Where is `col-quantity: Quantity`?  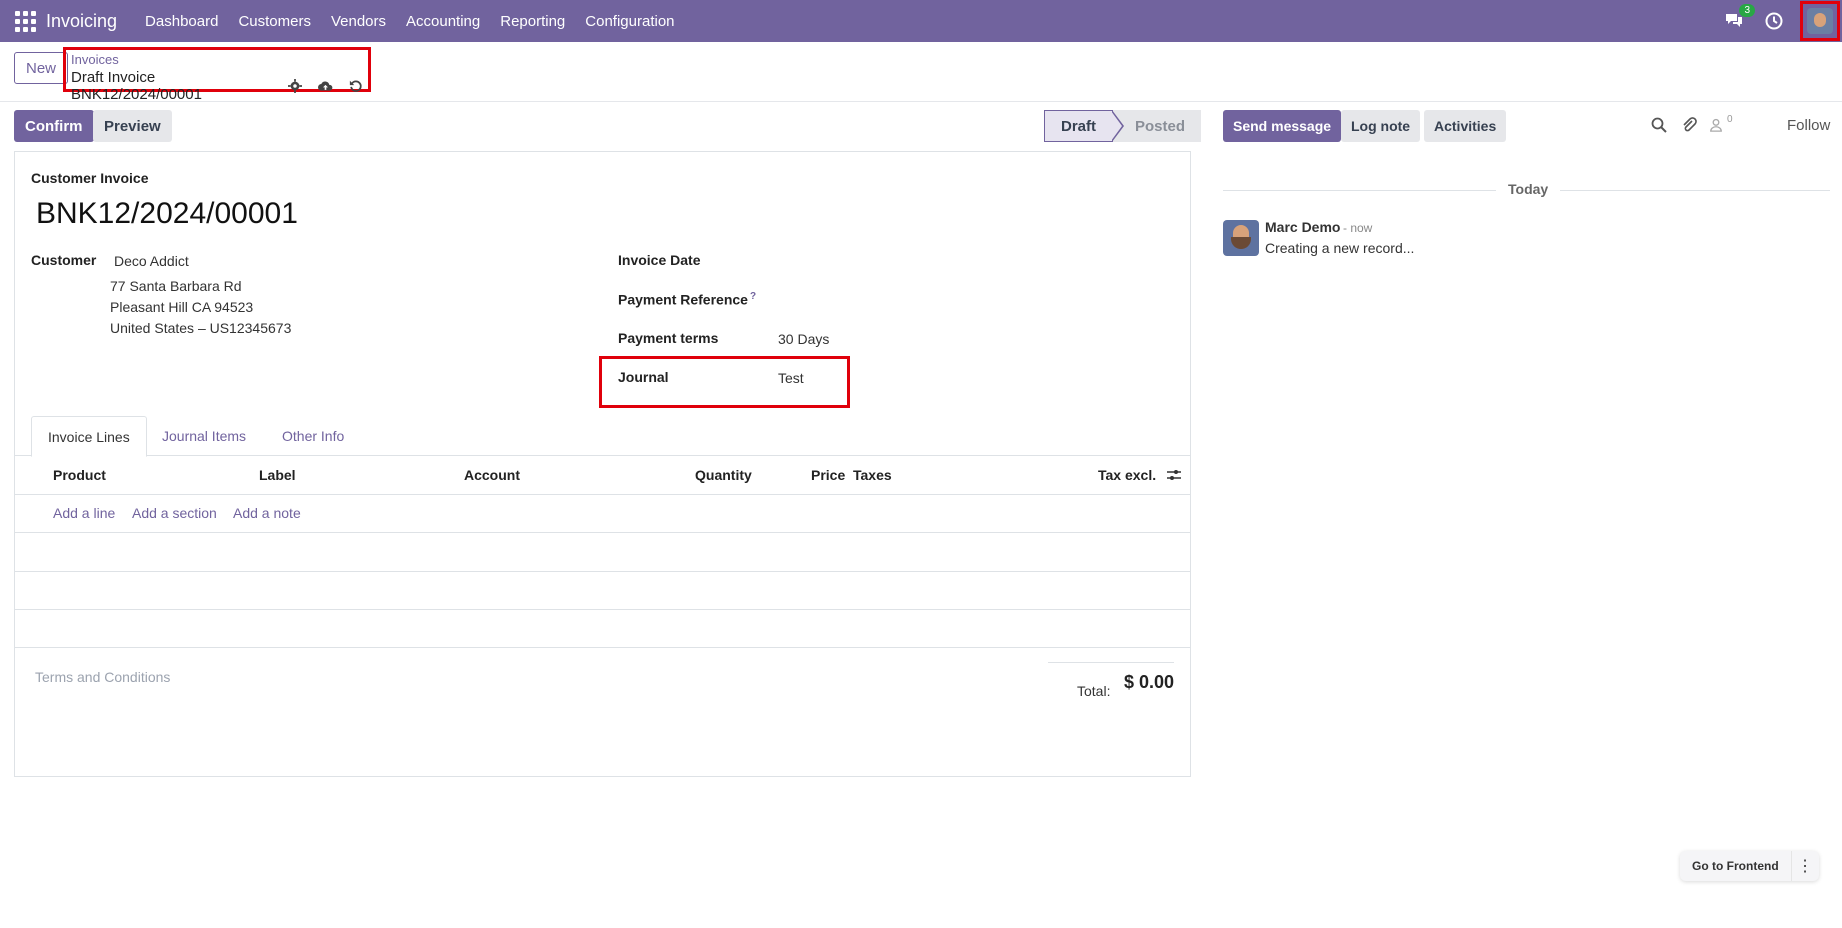
col-quantity: Quantity is located at coordinates (723, 475).